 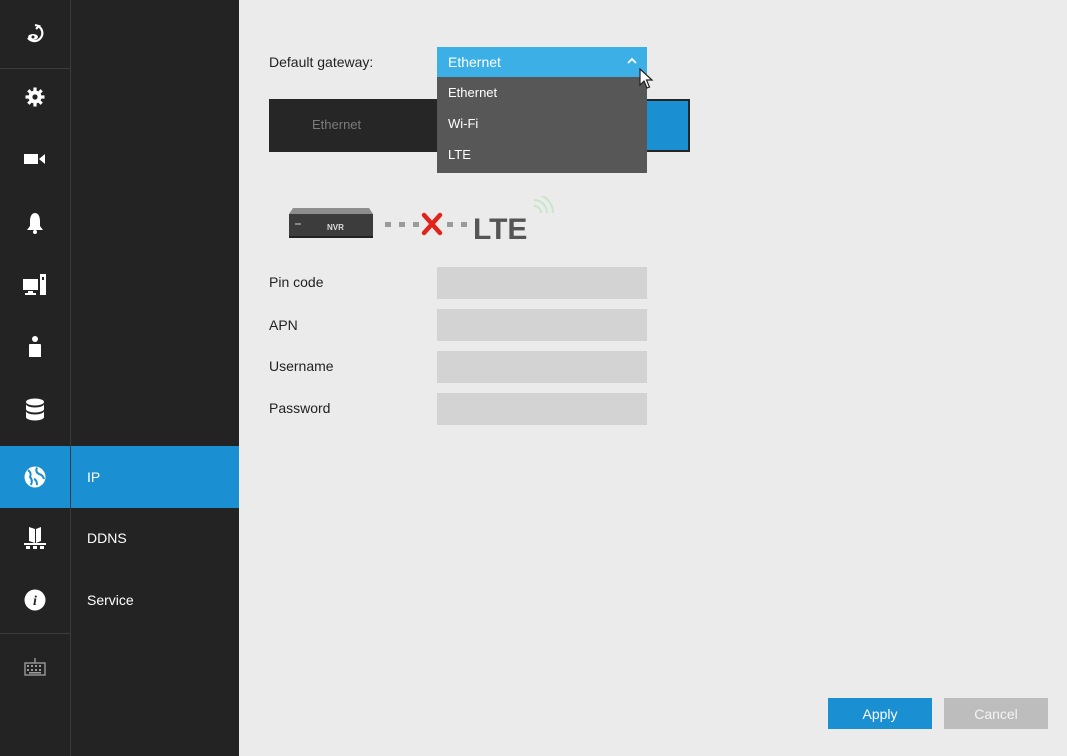 I want to click on globe-icon, so click(x=35, y=477).